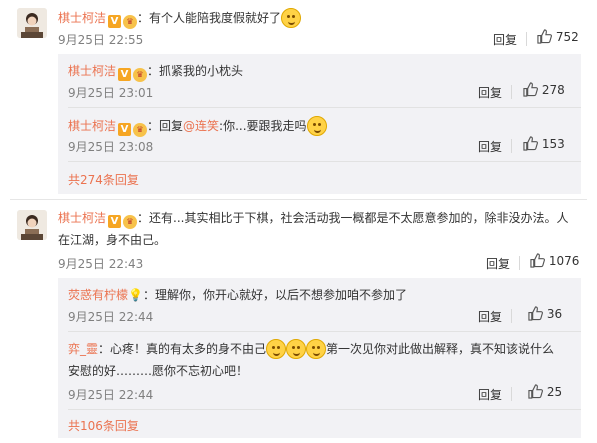 This screenshot has height=443, width=597. What do you see at coordinates (553, 144) in the screenshot?
I see `like-count: 153` at bounding box center [553, 144].